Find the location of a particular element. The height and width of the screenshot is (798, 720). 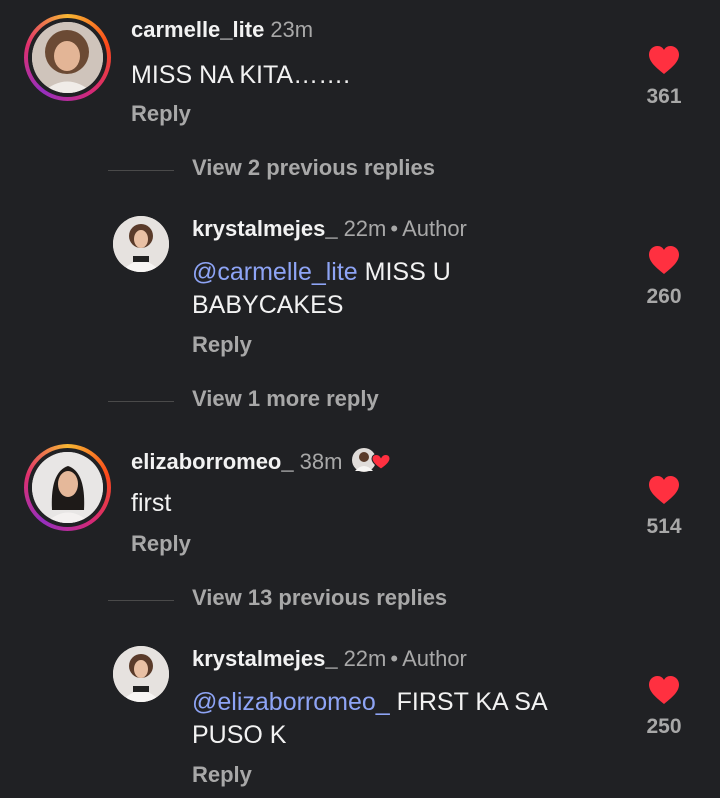

like-count: 361 is located at coordinates (664, 96).